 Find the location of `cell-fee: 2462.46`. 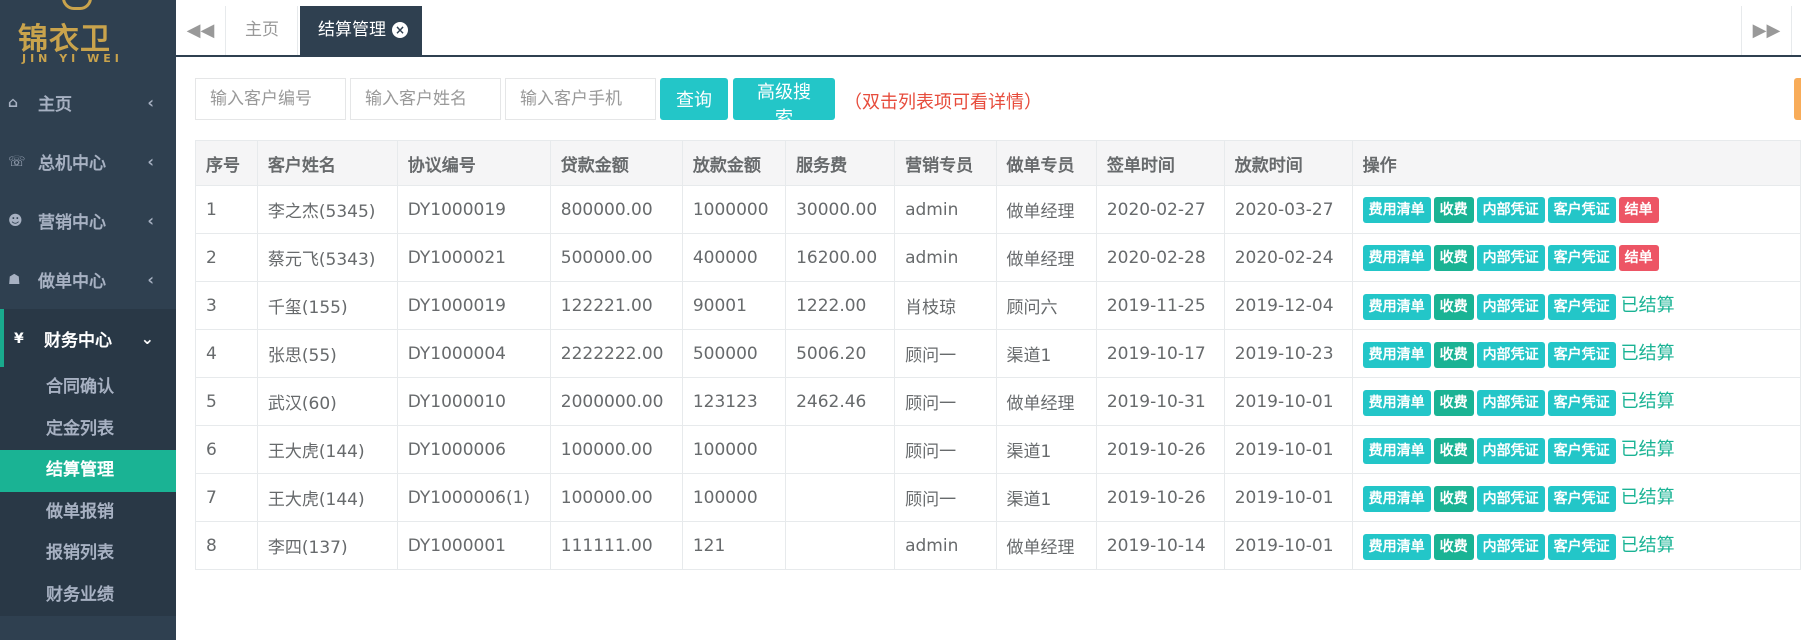

cell-fee: 2462.46 is located at coordinates (840, 401).